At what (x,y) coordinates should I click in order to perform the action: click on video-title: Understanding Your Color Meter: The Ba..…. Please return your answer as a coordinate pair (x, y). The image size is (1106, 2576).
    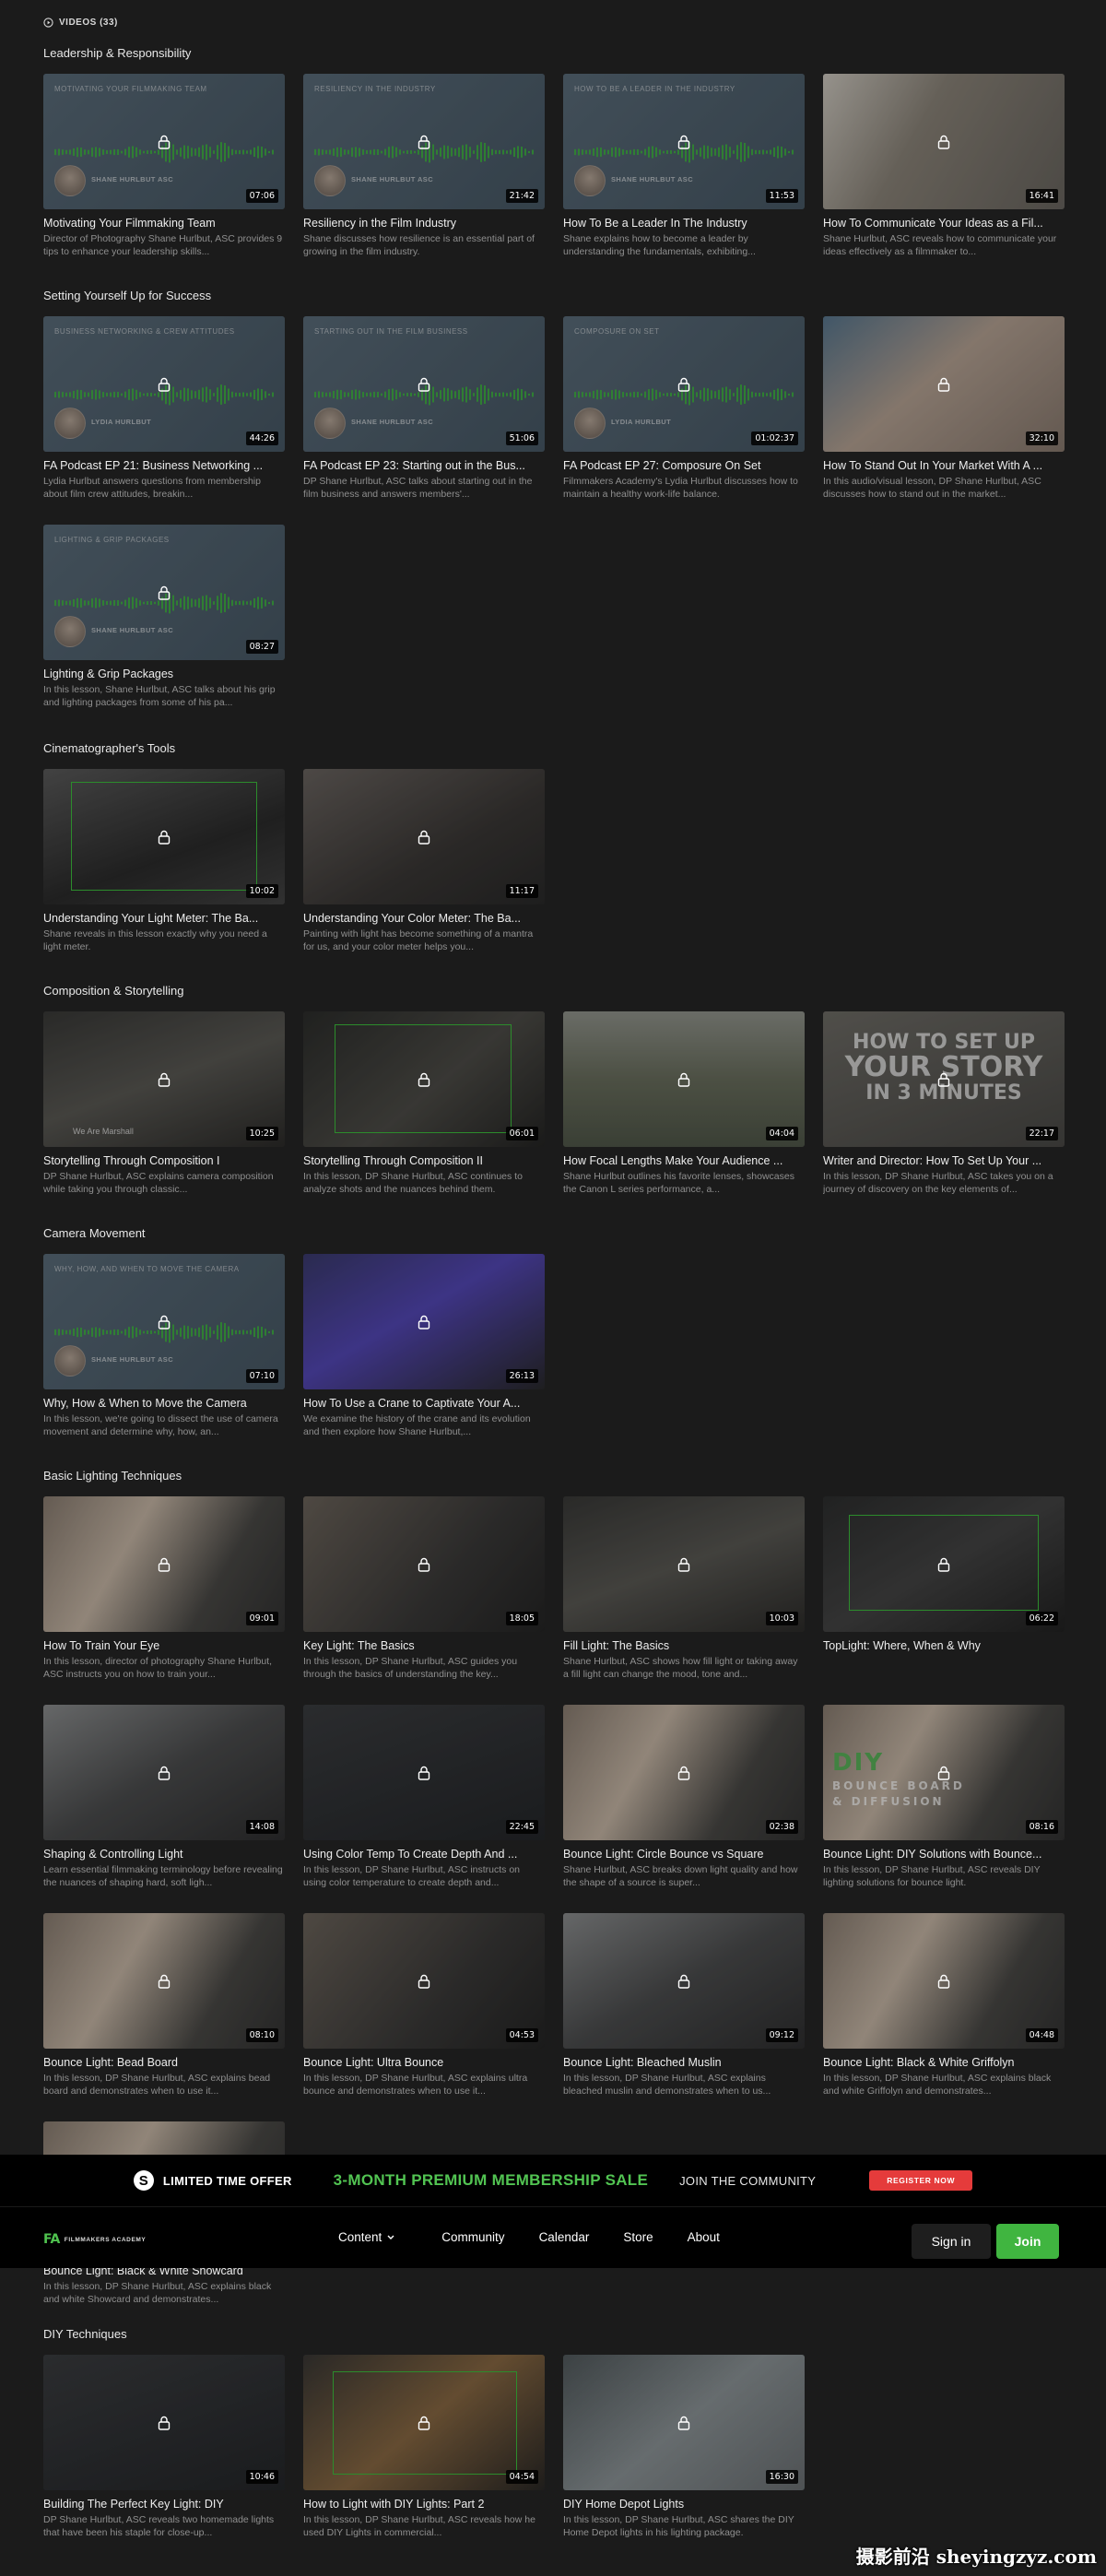
    Looking at the image, I should click on (424, 918).